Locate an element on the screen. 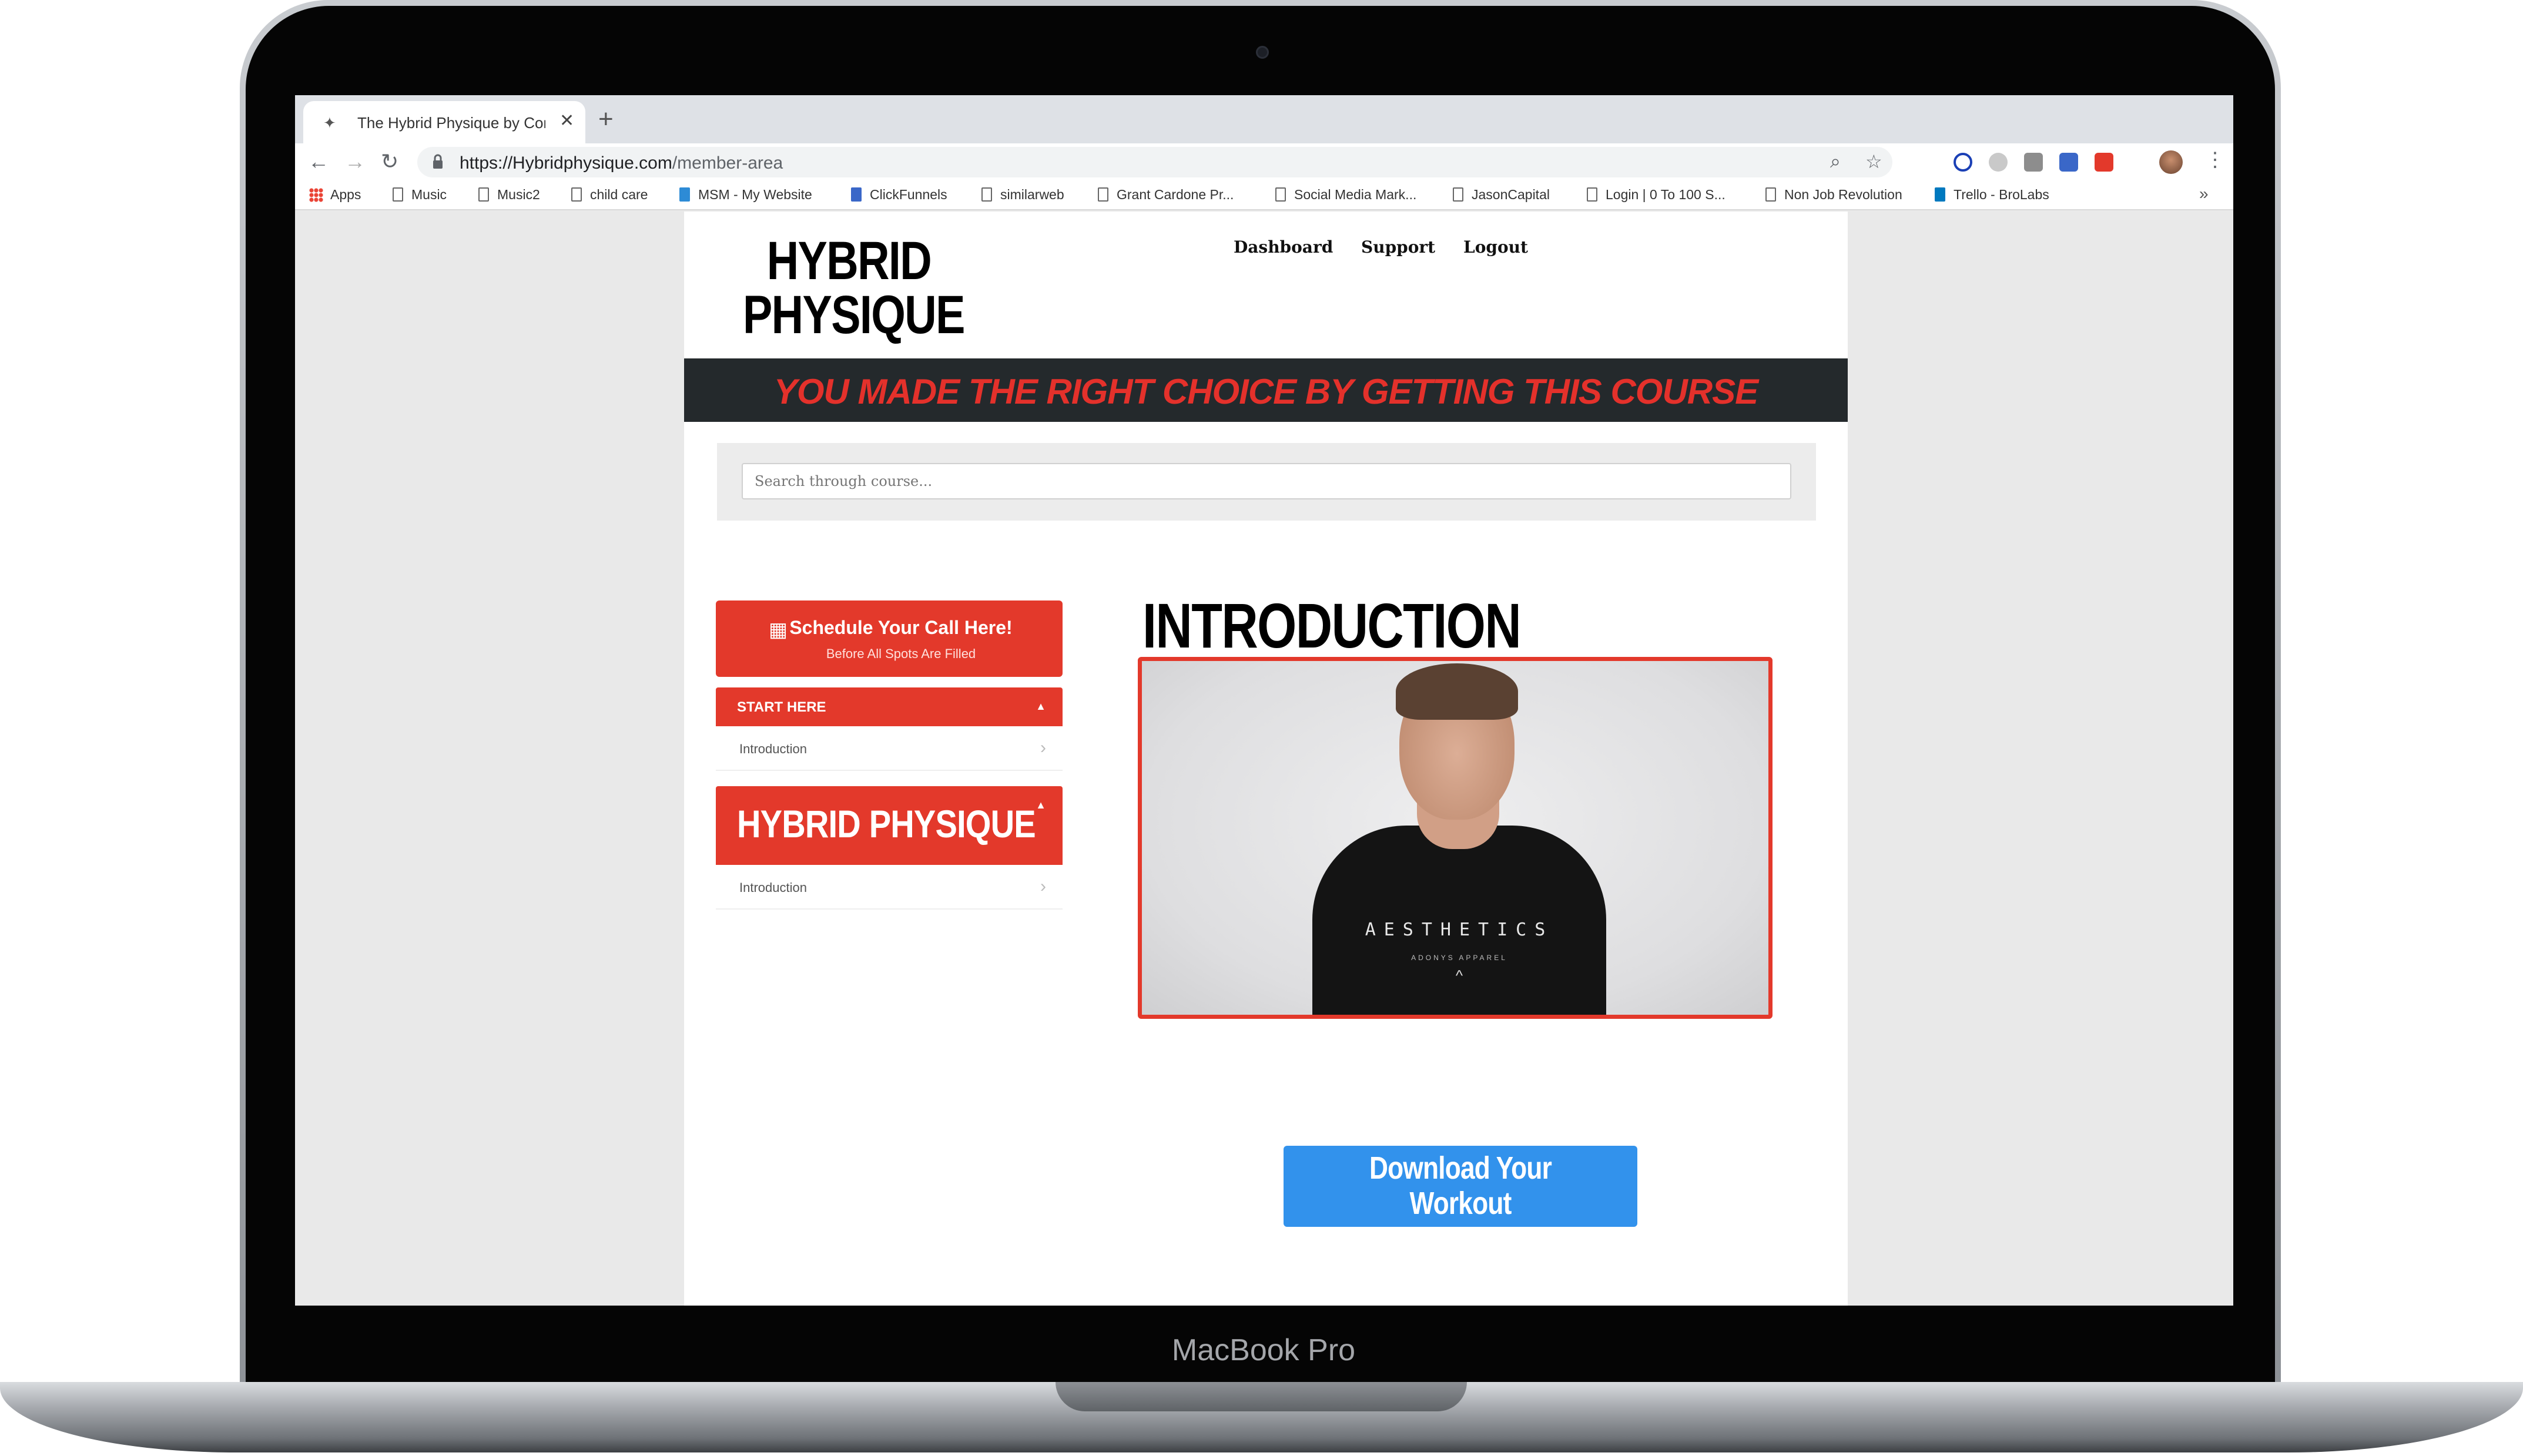 The height and width of the screenshot is (1456, 2523). site-logo: HYBRID PHYSIQUE is located at coordinates (854, 291).